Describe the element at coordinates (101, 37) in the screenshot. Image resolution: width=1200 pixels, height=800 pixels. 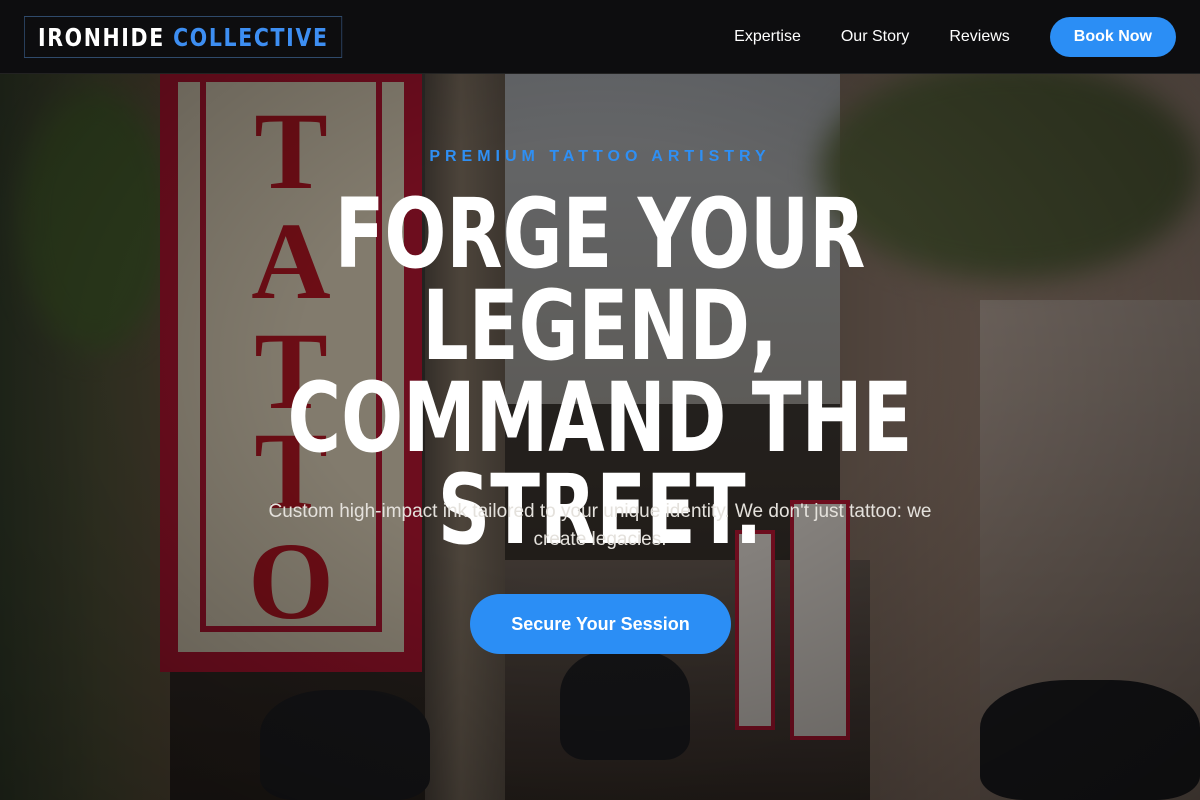
I see `brand-name-primary: IRONHIDE` at that location.